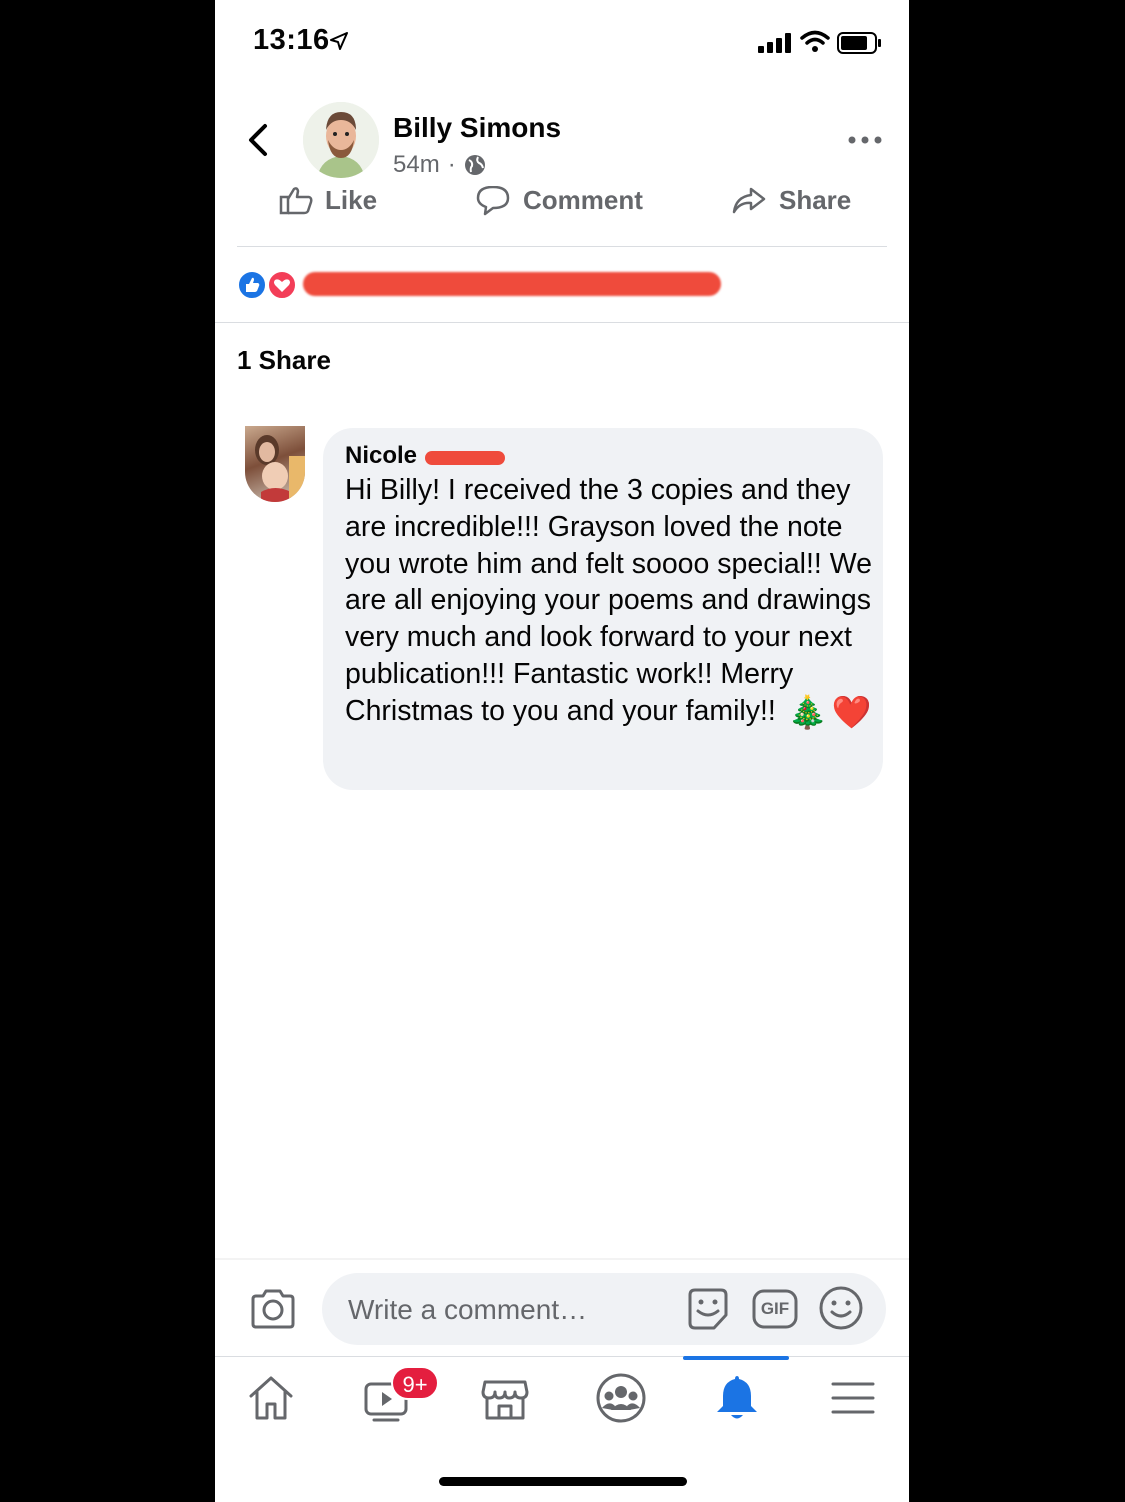 This screenshot has height=1502, width=1125. Describe the element at coordinates (282, 285) in the screenshot. I see `love-reaction-icon` at that location.